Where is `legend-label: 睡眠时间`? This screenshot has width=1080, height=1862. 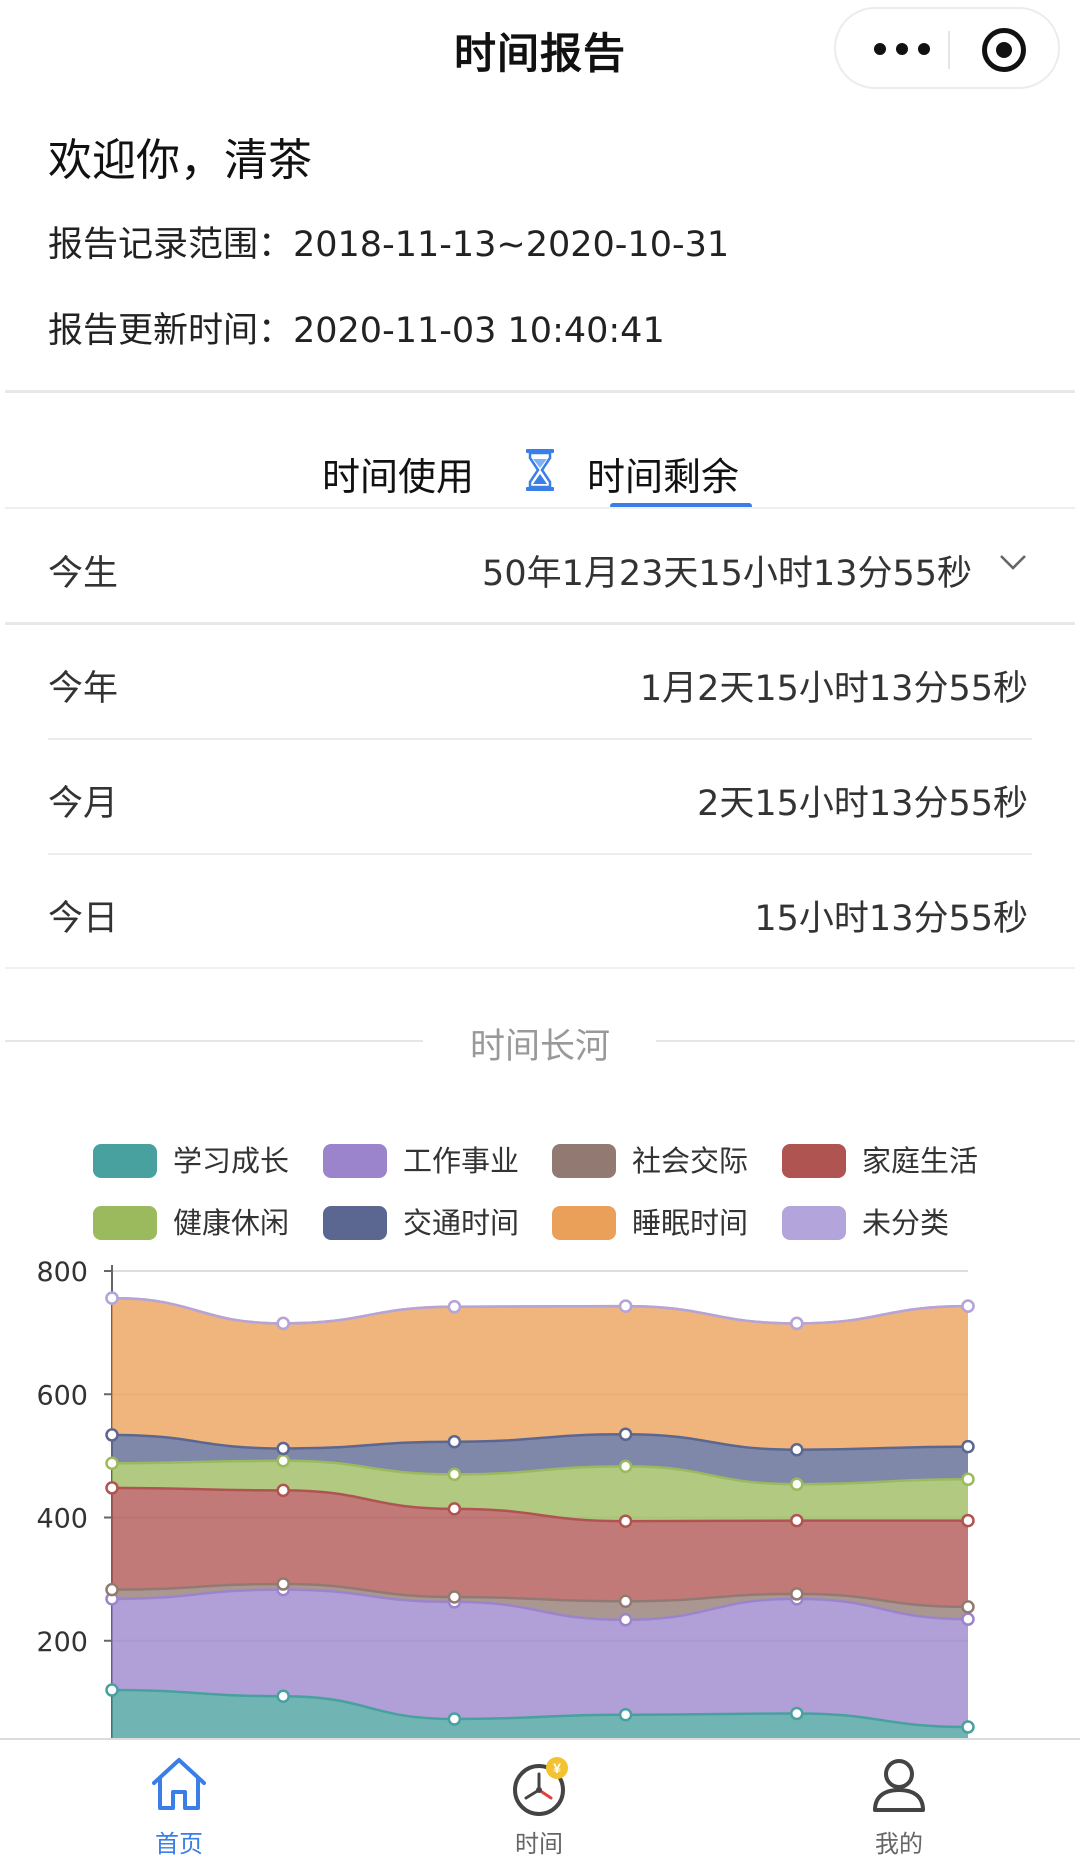
legend-label: 睡眠时间 is located at coordinates (690, 1223).